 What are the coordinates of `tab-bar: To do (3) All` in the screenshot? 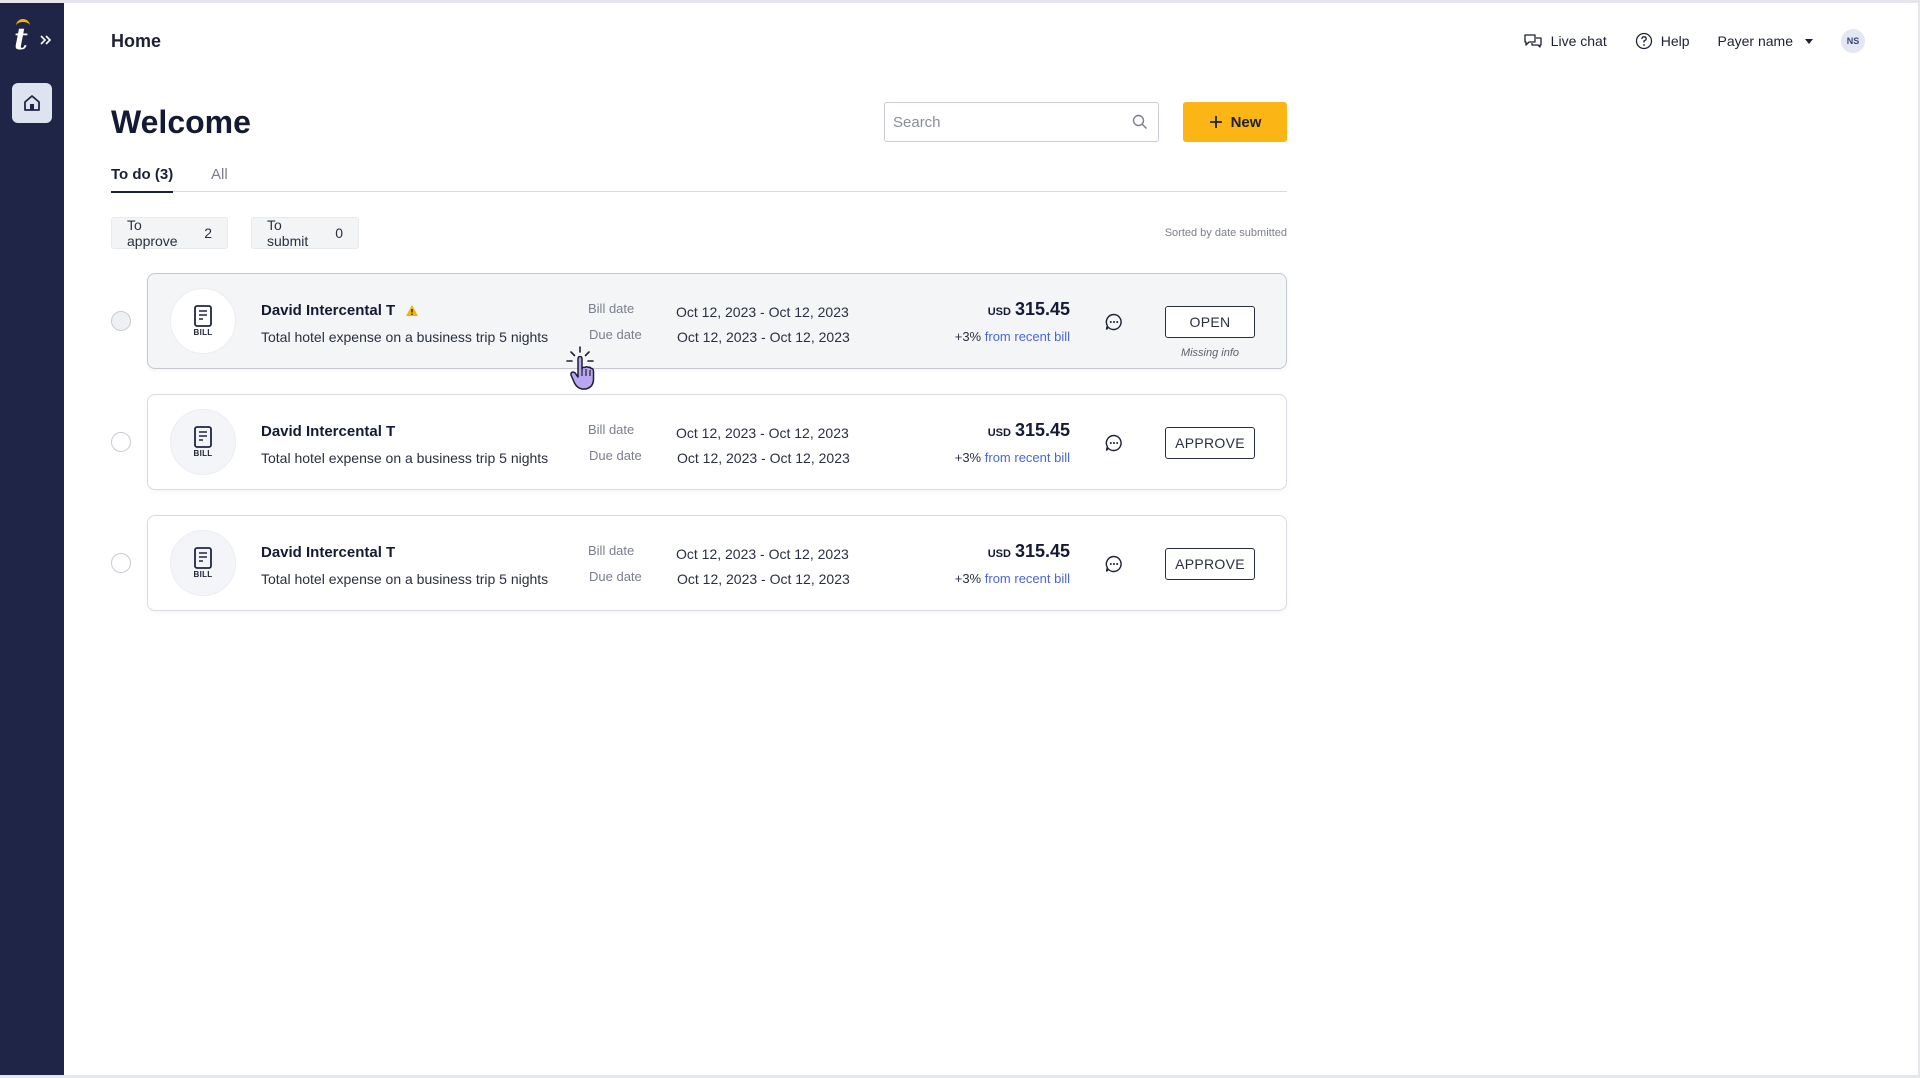 It's located at (699, 175).